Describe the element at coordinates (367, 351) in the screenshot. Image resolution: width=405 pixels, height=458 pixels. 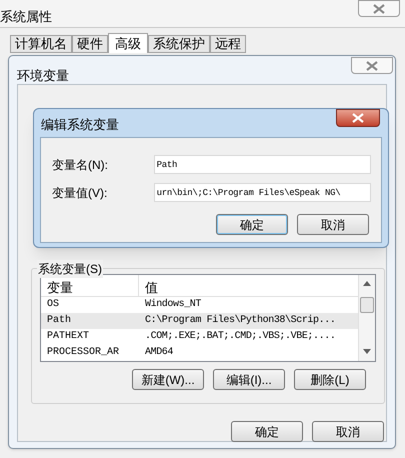
I see `scroll-down-icon` at that location.